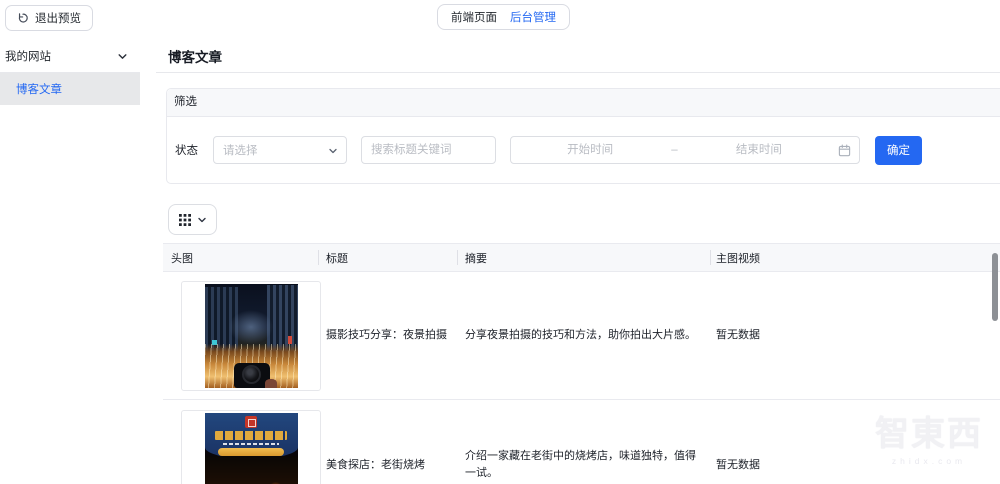  What do you see at coordinates (182, 258) in the screenshot?
I see `column-header-thumbnail: 头图` at bounding box center [182, 258].